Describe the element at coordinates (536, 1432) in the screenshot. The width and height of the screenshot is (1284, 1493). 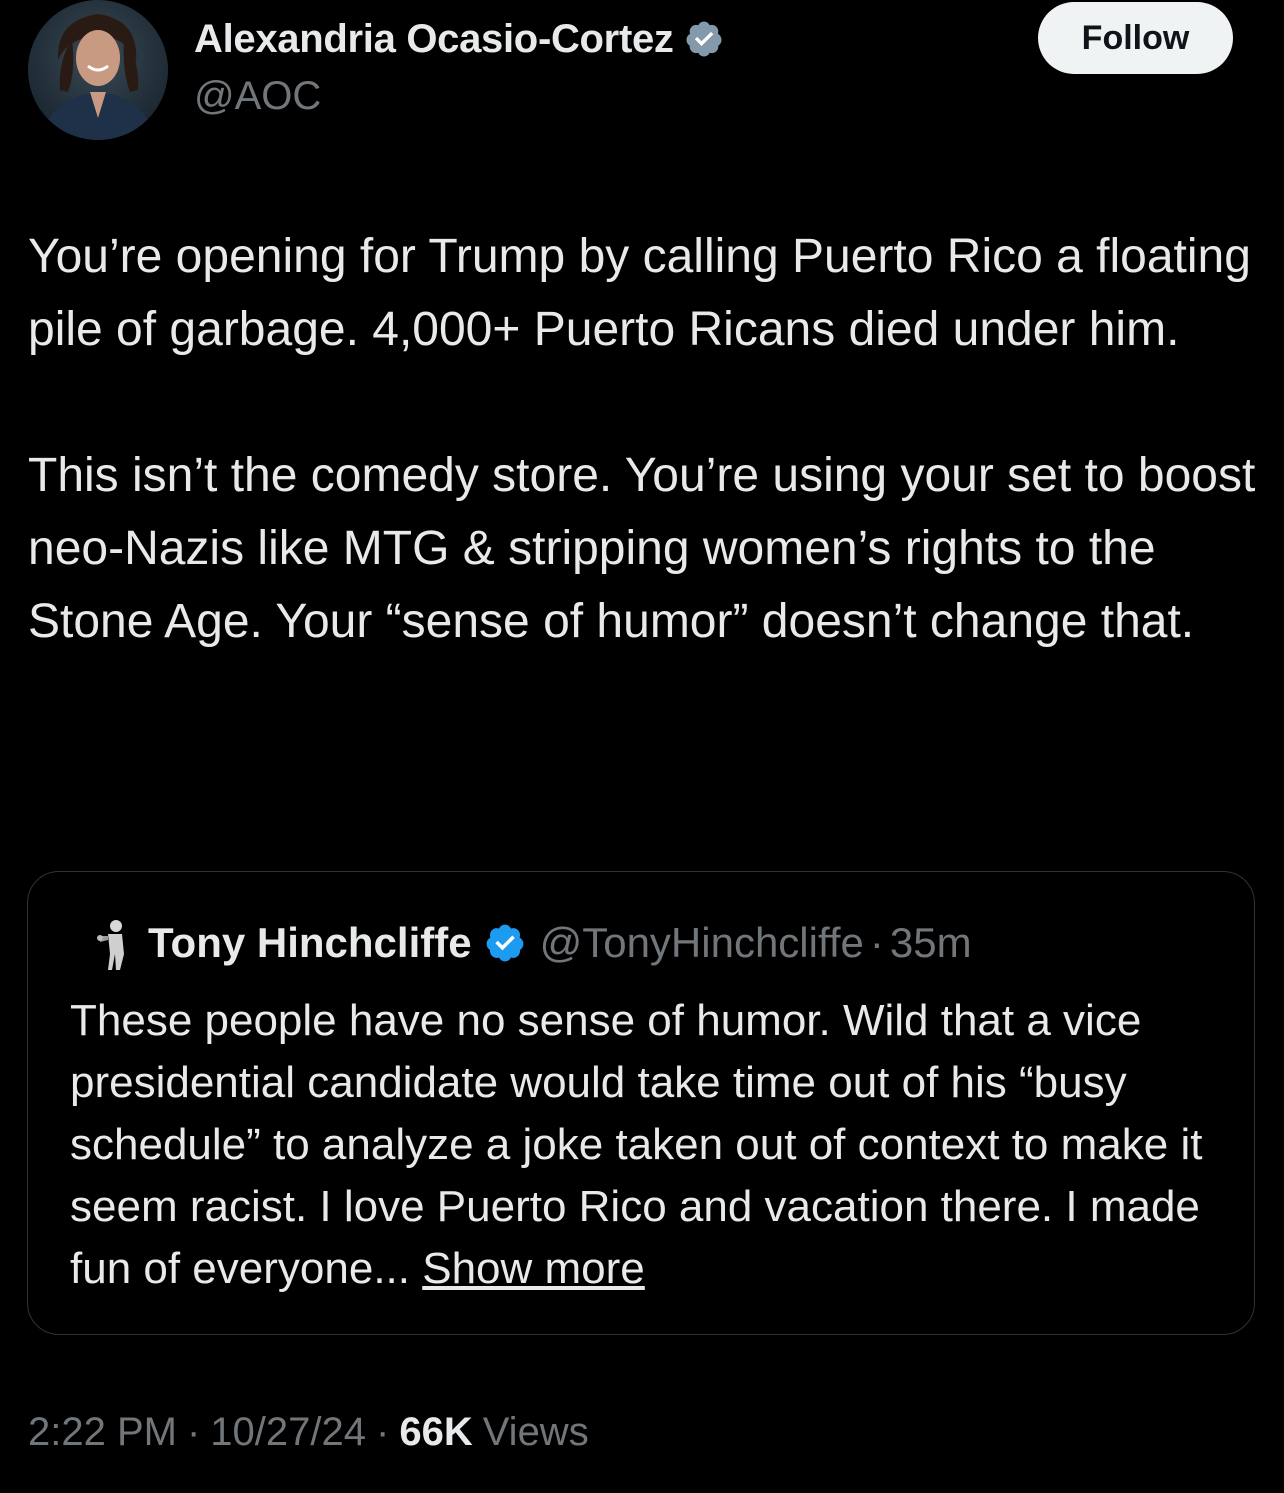
I see `views-label: Views` at that location.